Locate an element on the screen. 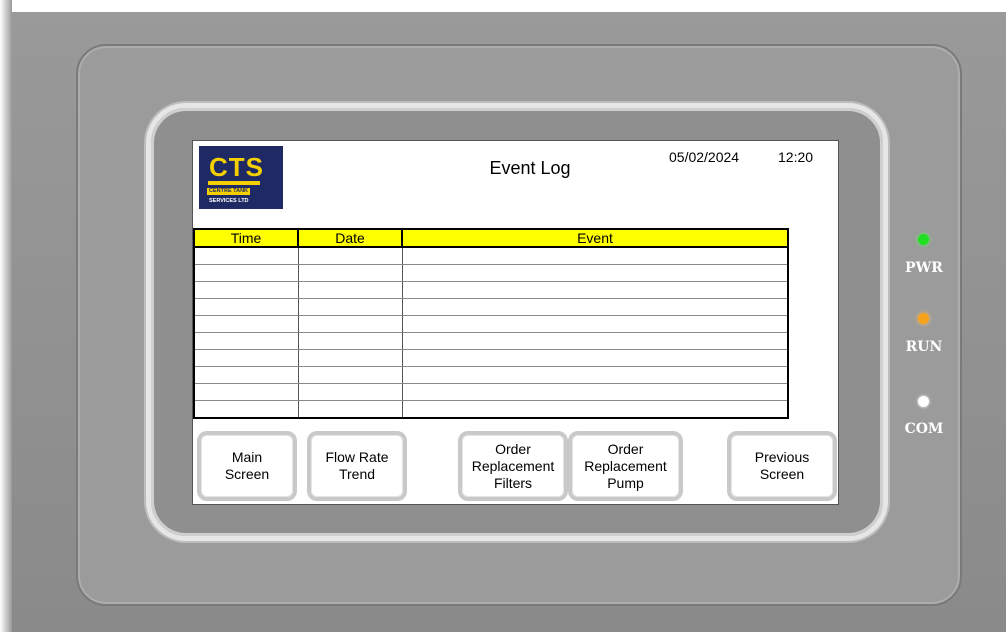 This screenshot has height=632, width=1006. previous-screen-button: Previous Screen is located at coordinates (782, 466).